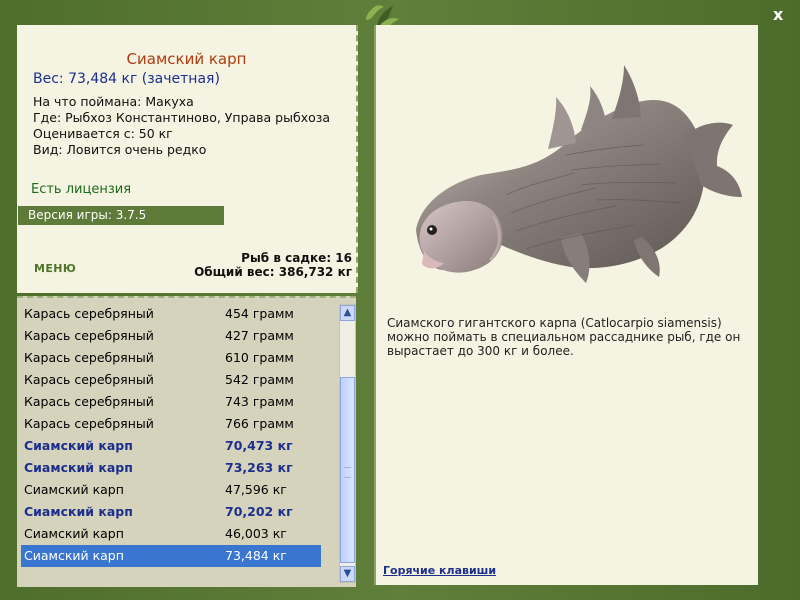 The height and width of the screenshot is (600, 800). Describe the element at coordinates (259, 313) in the screenshot. I see `catch-fish-weight: 454 грамм` at that location.